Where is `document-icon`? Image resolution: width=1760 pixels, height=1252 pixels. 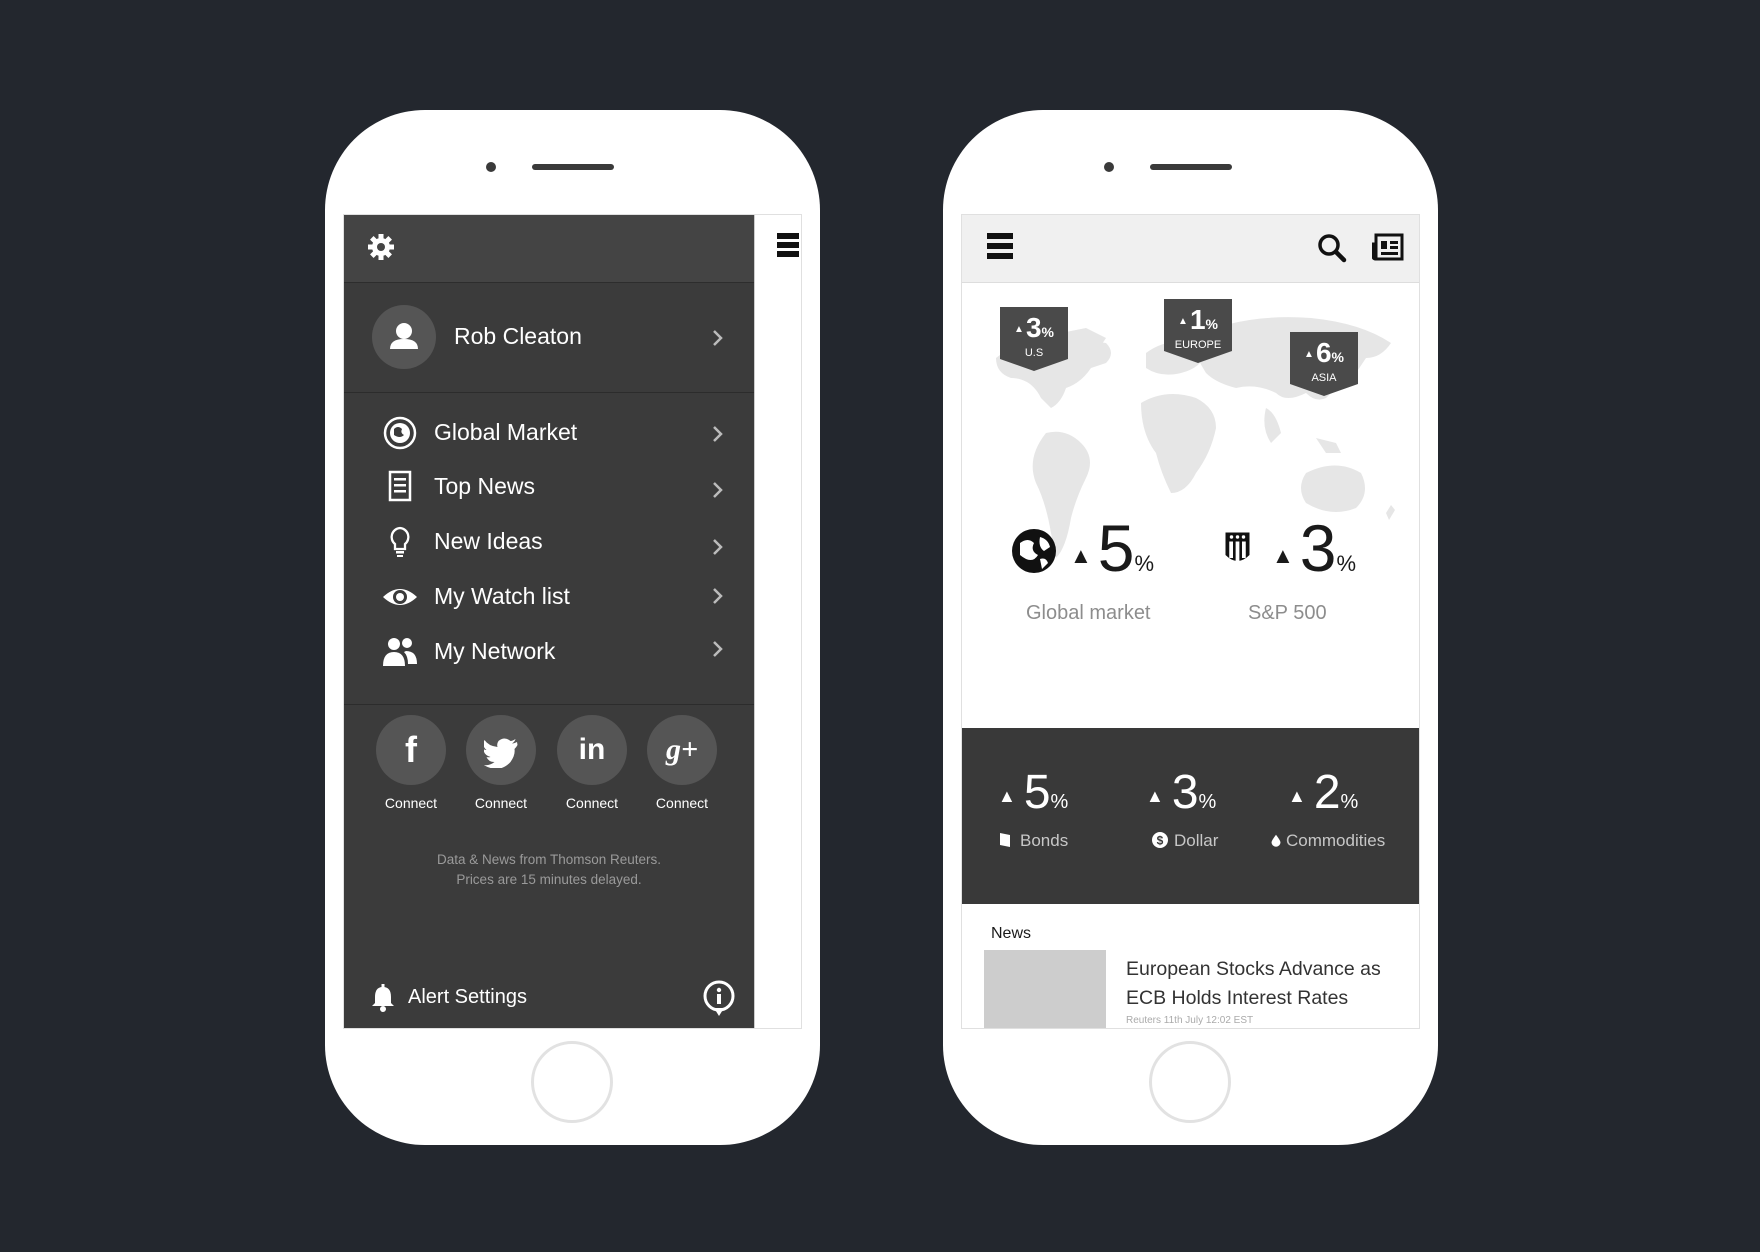 document-icon is located at coordinates (400, 486).